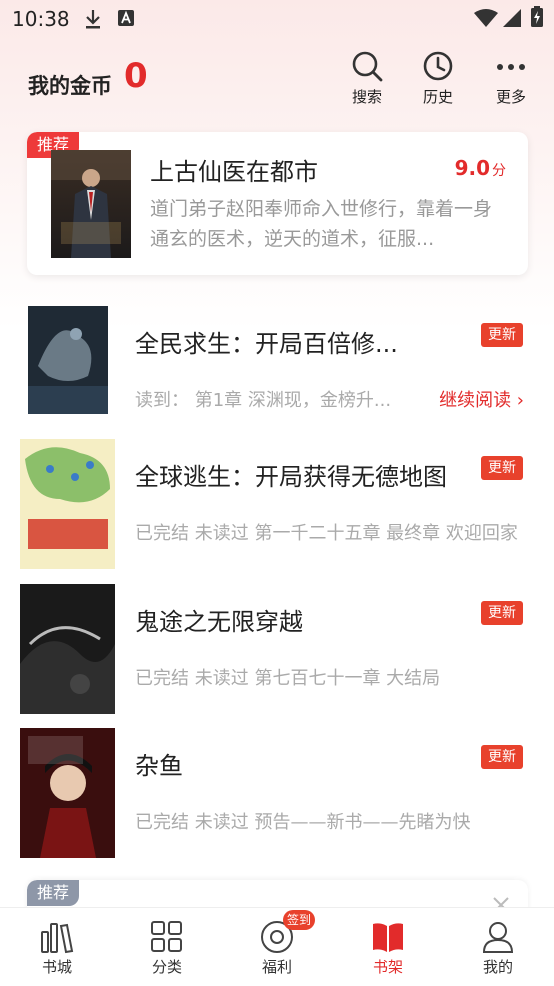 The height and width of the screenshot is (986, 554). What do you see at coordinates (387, 967) in the screenshot?
I see `tab-label: 书架` at bounding box center [387, 967].